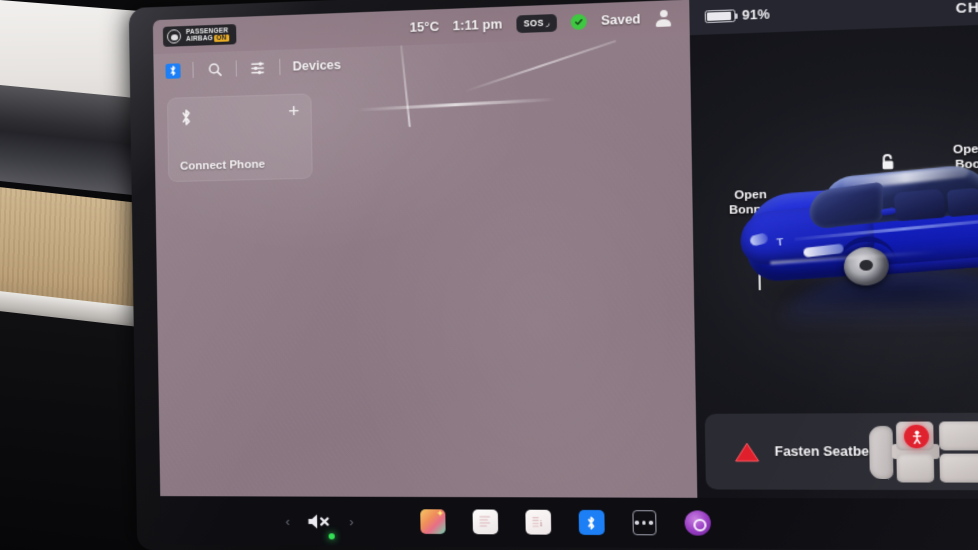  What do you see at coordinates (697, 523) in the screenshot?
I see `camera-app-icon` at bounding box center [697, 523].